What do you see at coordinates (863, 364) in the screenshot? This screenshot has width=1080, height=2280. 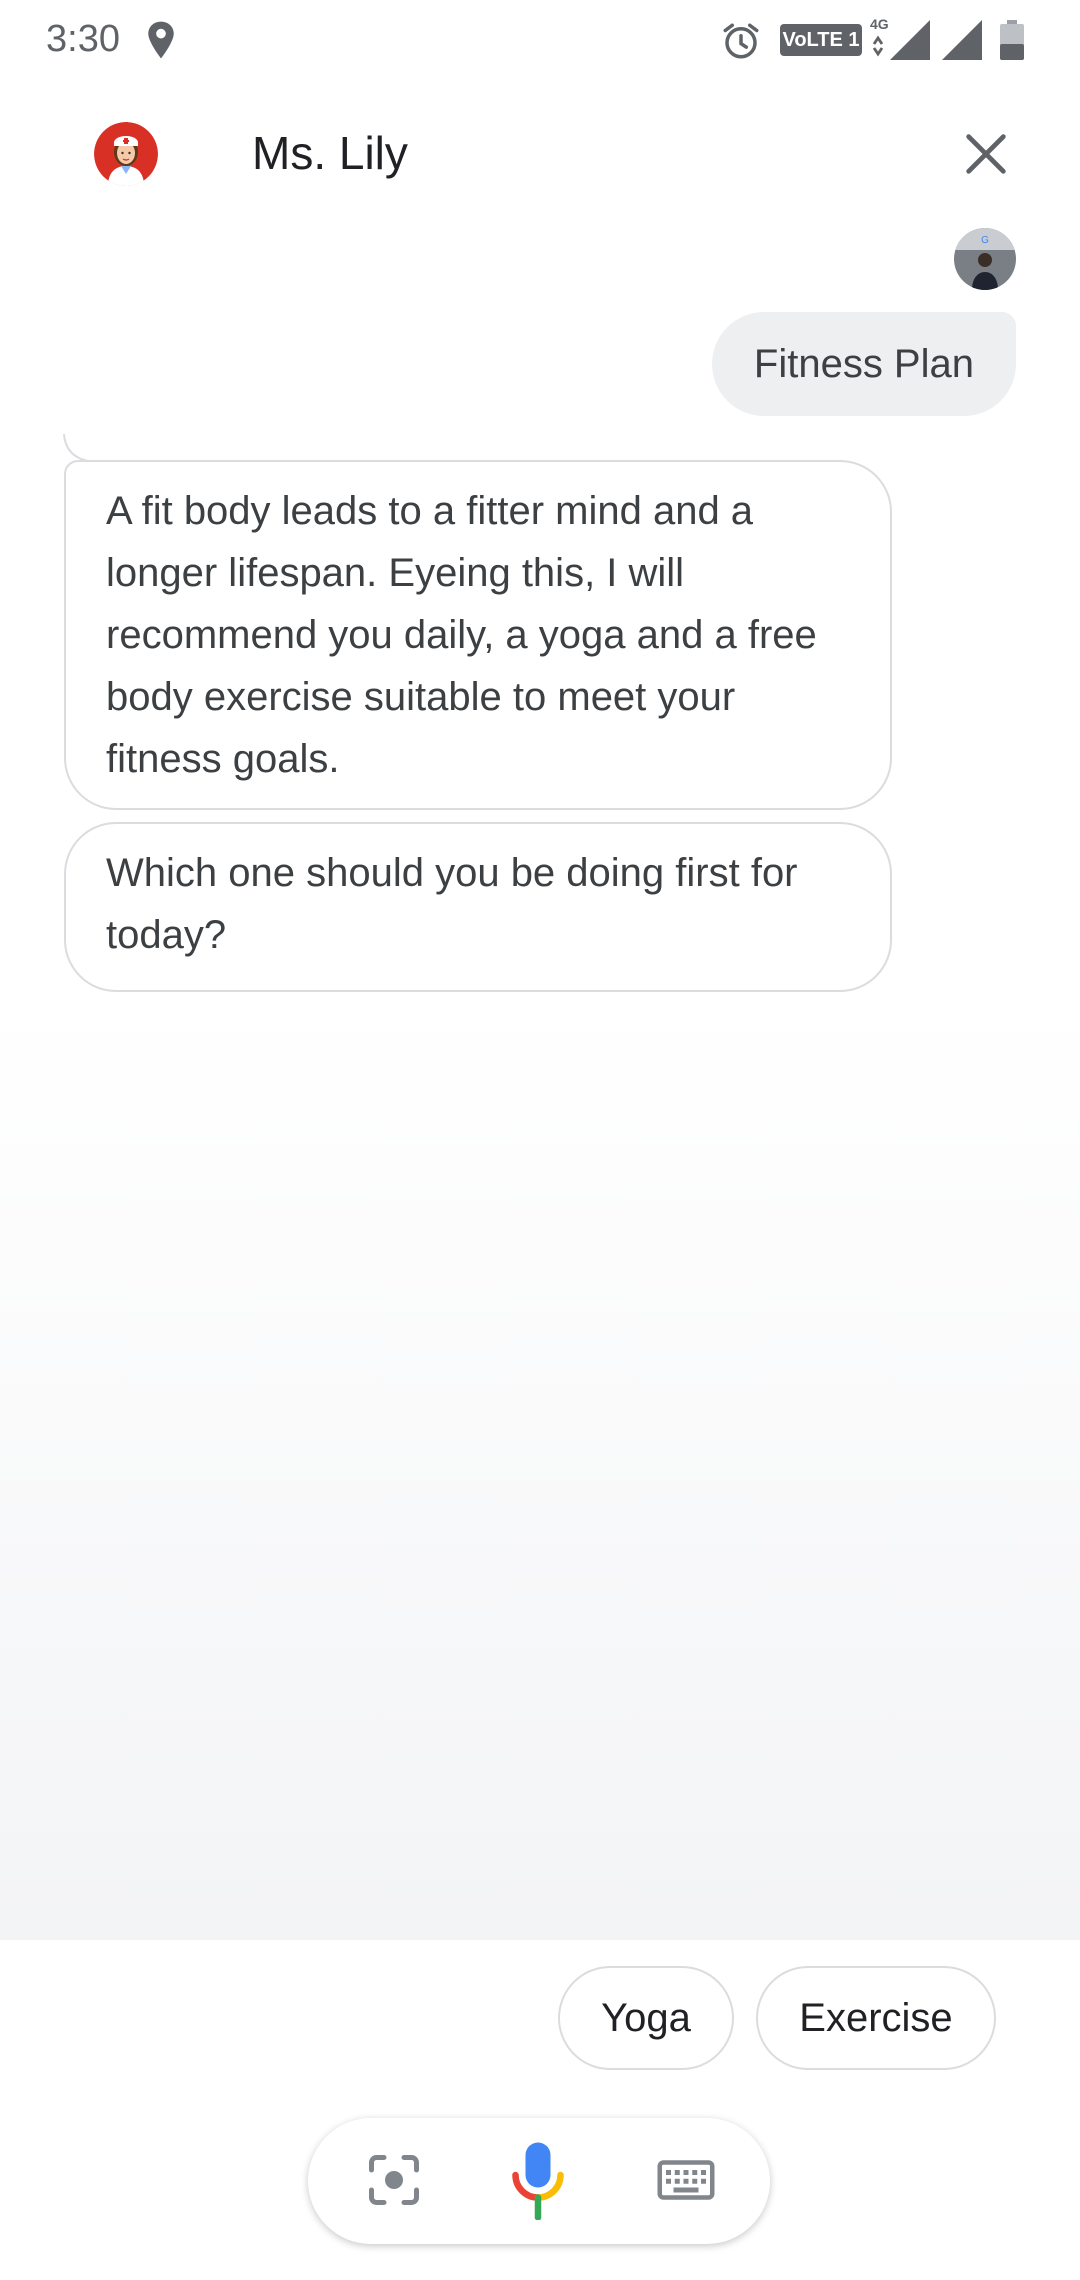 I see `user-message-bubble: Fitness Plan` at bounding box center [863, 364].